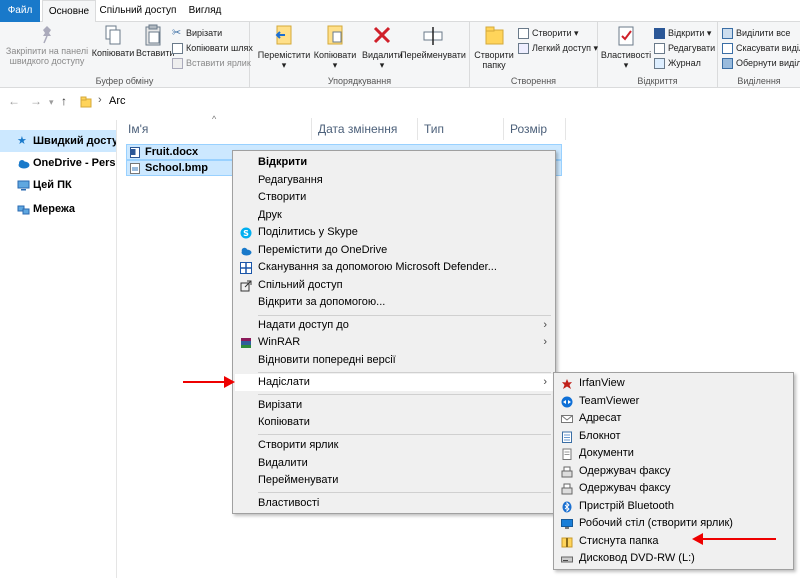  Describe the element at coordinates (51, 102) in the screenshot. I see `recent-chevron-icon: ▾` at that location.